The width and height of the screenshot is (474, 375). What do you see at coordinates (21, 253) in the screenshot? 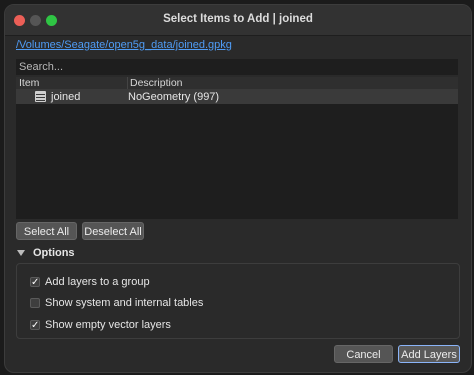
I see `collapse-triangle-icon` at bounding box center [21, 253].